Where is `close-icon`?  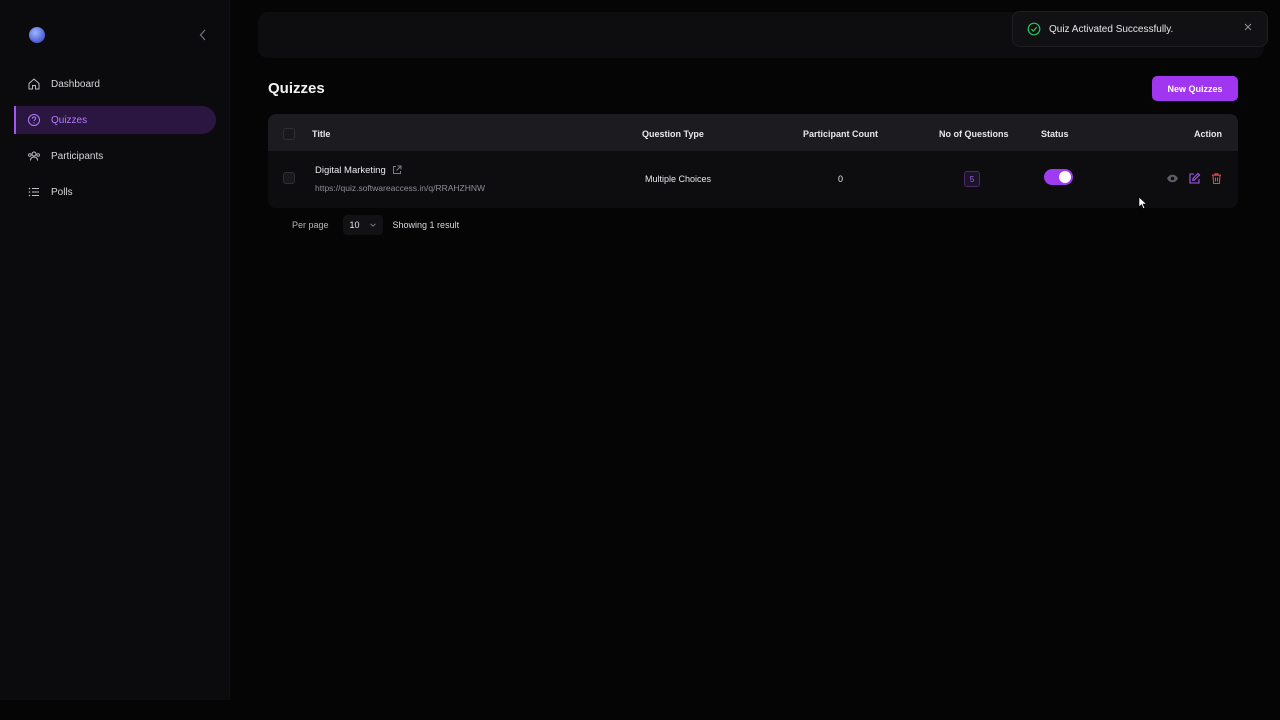 close-icon is located at coordinates (1248, 27).